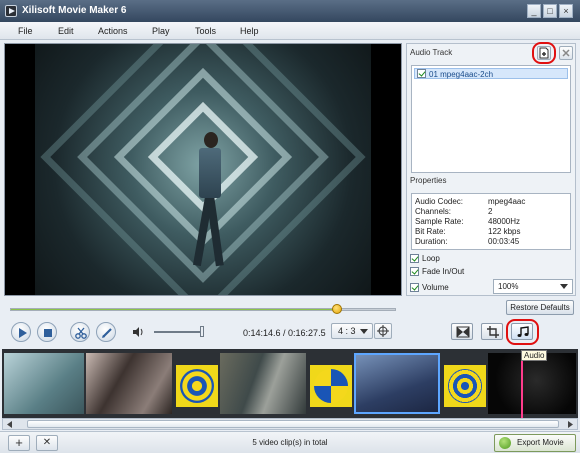  Describe the element at coordinates (201, 331) in the screenshot. I see `volume-handle` at that location.